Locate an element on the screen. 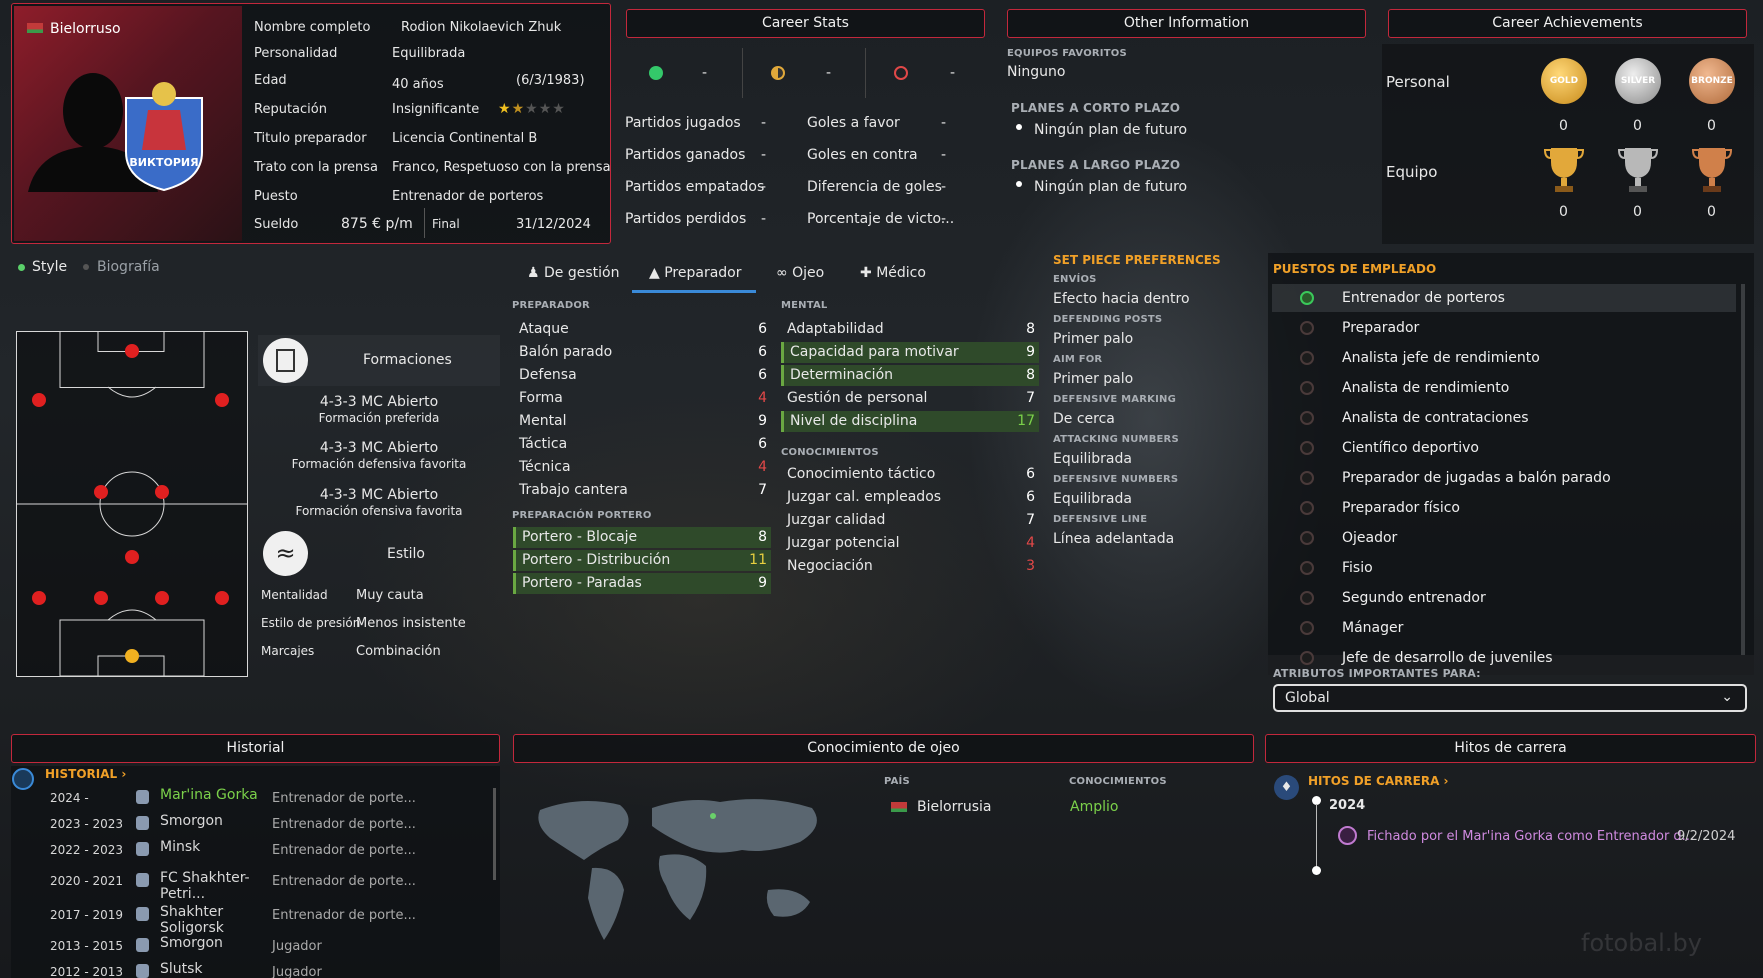  set-piece-value: Primer palo is located at coordinates (1093, 379).